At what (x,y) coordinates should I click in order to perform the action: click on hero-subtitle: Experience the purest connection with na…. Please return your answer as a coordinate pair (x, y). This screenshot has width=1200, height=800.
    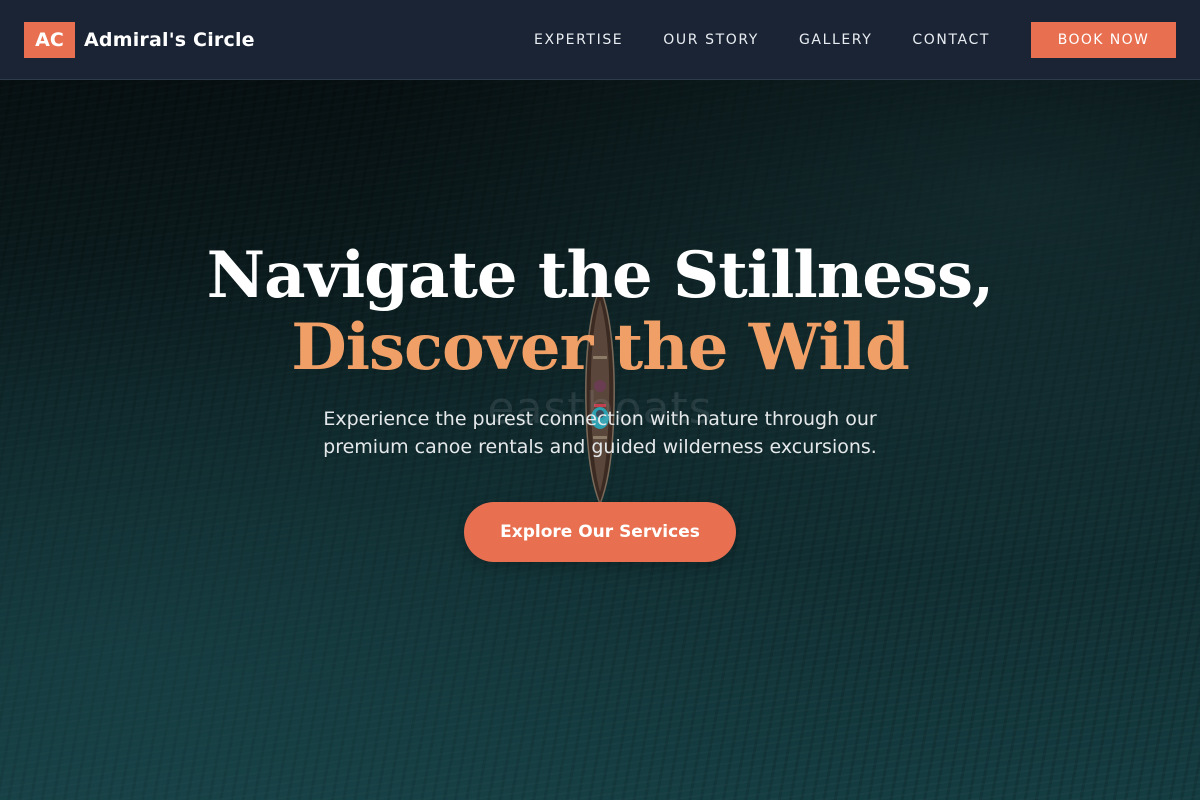
    Looking at the image, I should click on (600, 433).